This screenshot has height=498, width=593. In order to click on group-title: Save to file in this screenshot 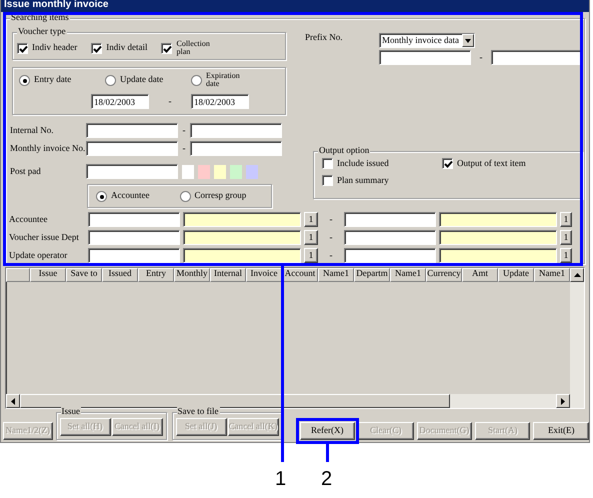, I will do `click(198, 412)`.